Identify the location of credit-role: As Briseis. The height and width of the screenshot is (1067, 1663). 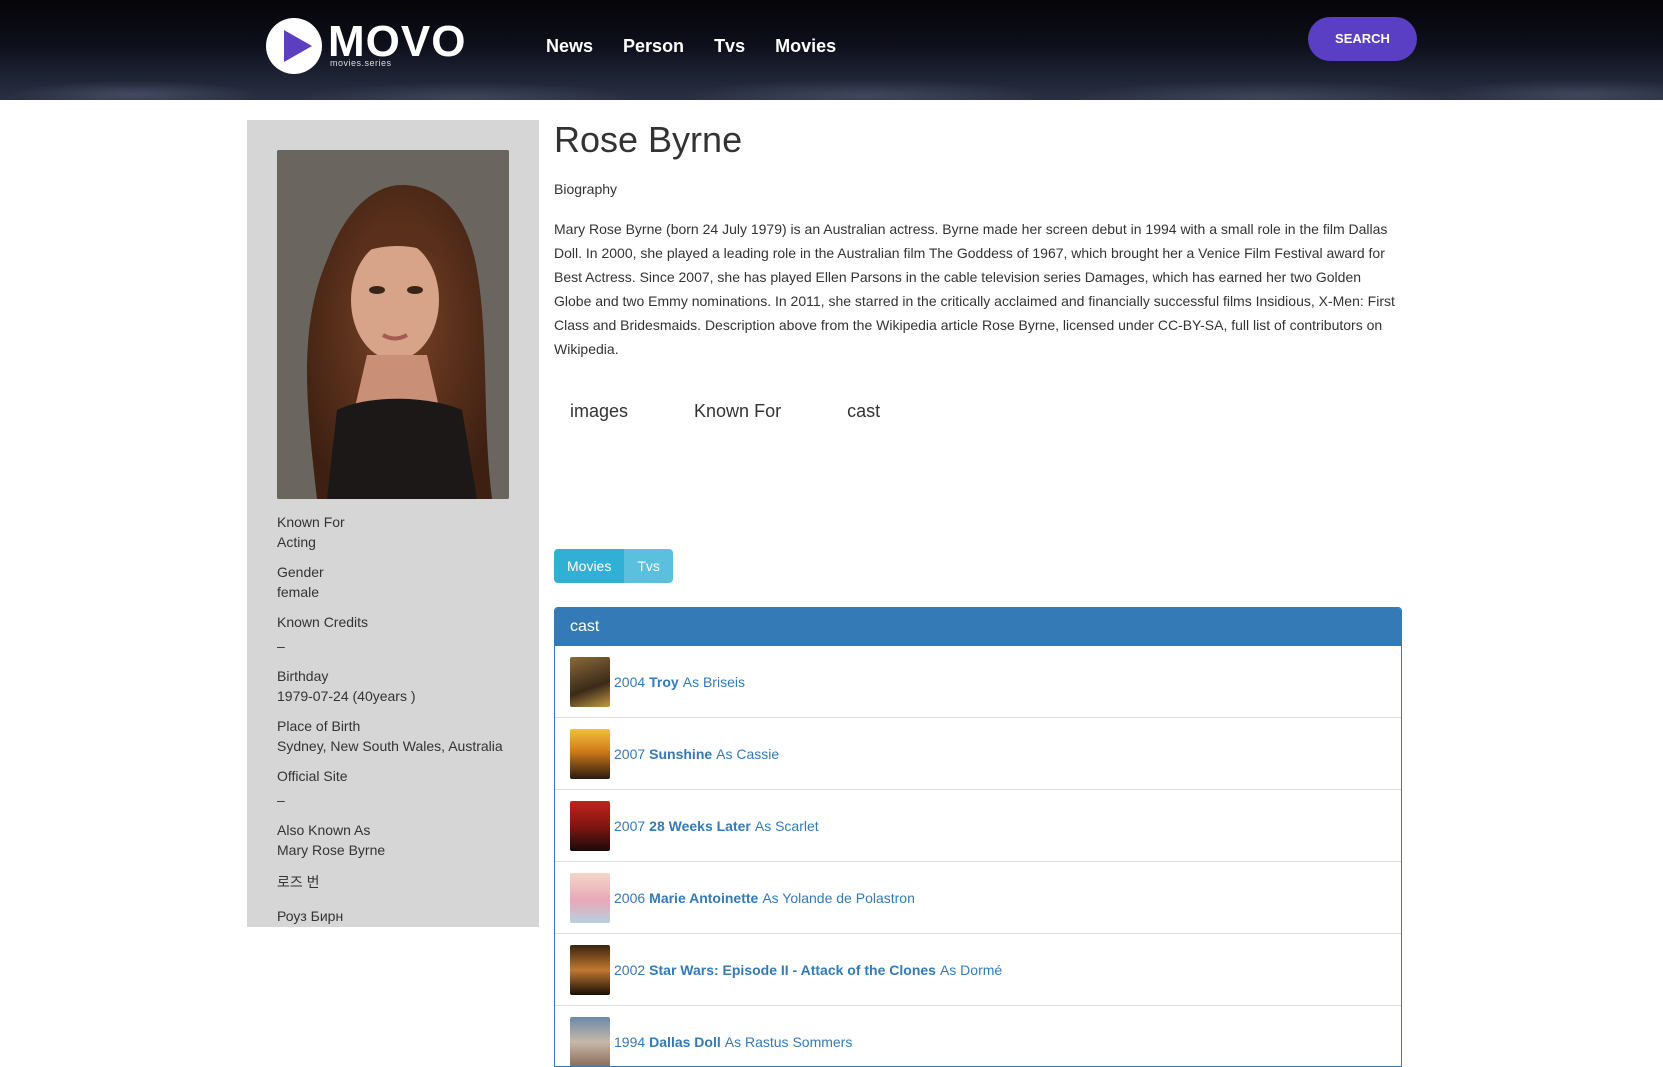
(713, 681).